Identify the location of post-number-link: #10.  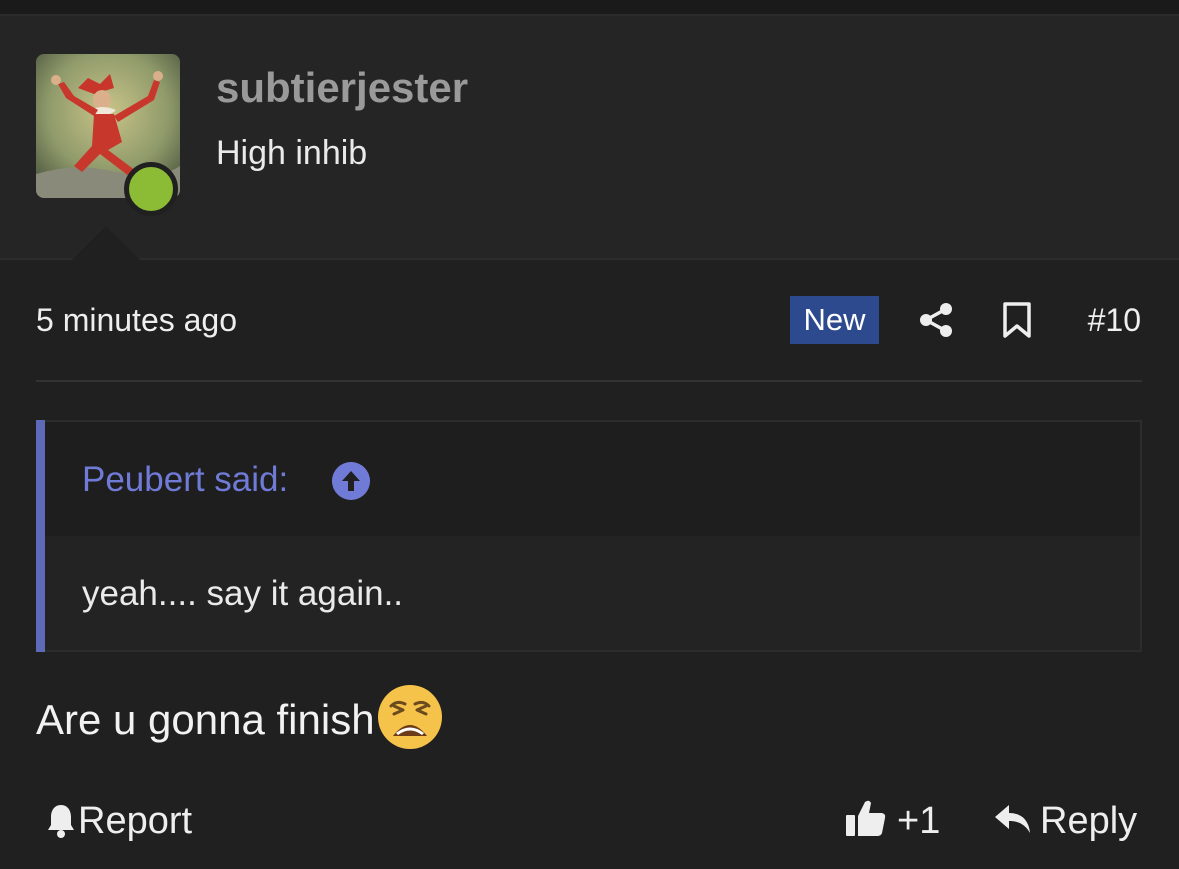
(1114, 320).